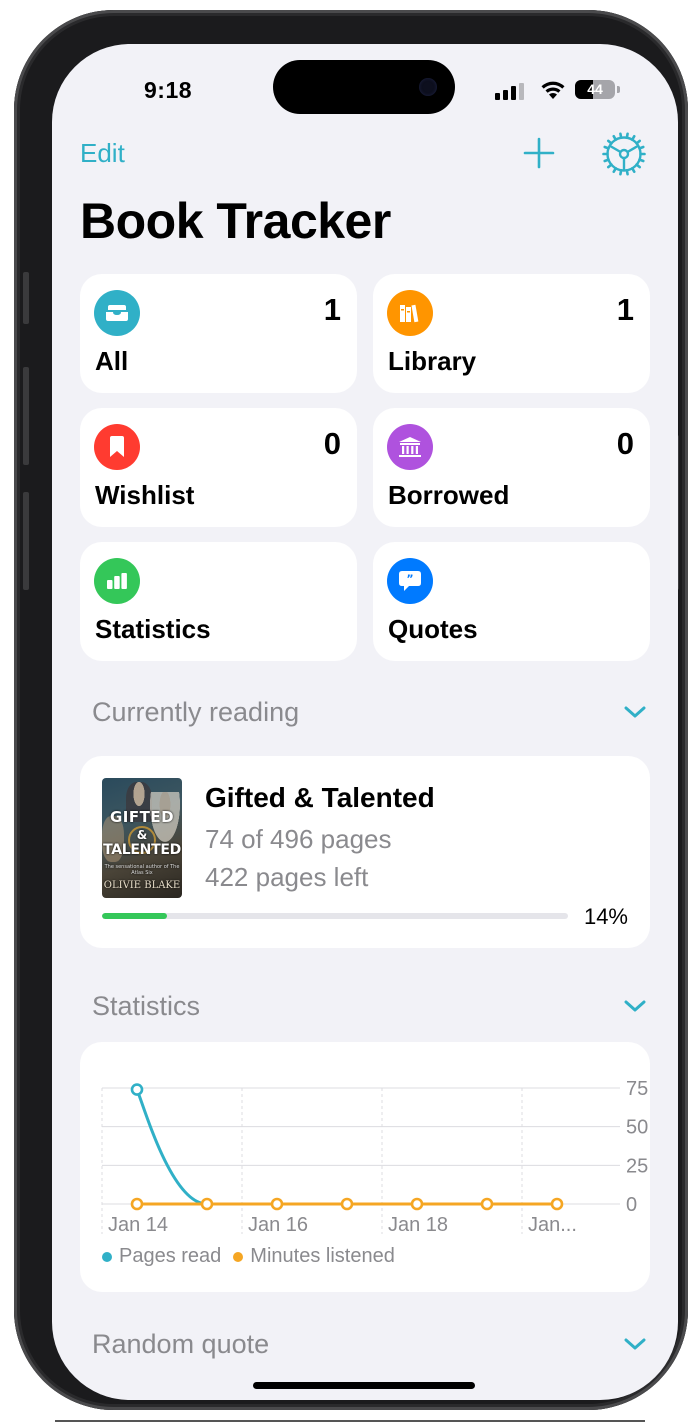  What do you see at coordinates (142, 835) in the screenshot?
I see `cover-title-line2: &` at bounding box center [142, 835].